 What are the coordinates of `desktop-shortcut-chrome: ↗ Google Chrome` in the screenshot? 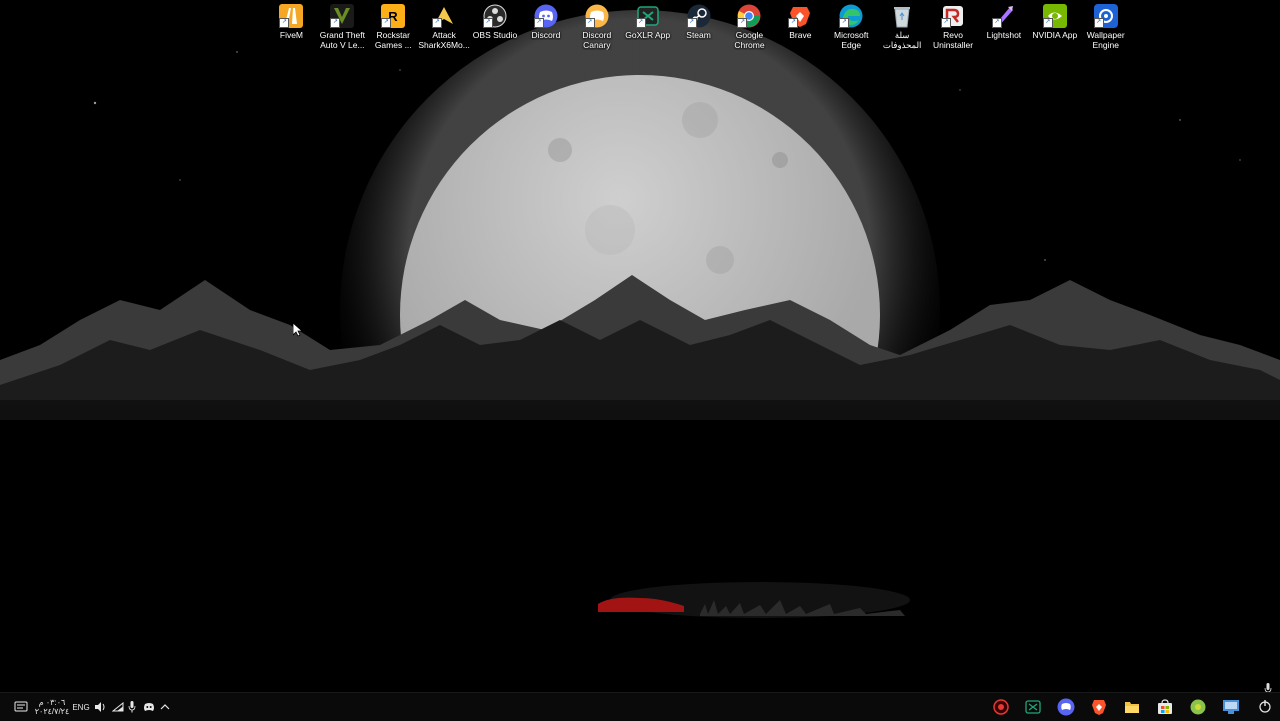 It's located at (749, 29).